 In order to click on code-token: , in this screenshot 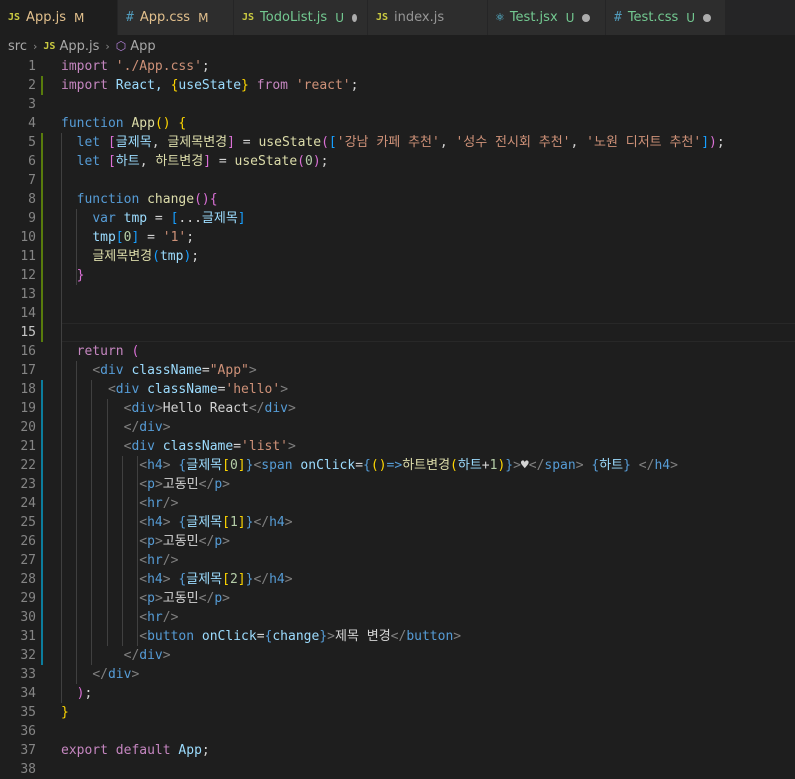, I will do `click(159, 142)`.